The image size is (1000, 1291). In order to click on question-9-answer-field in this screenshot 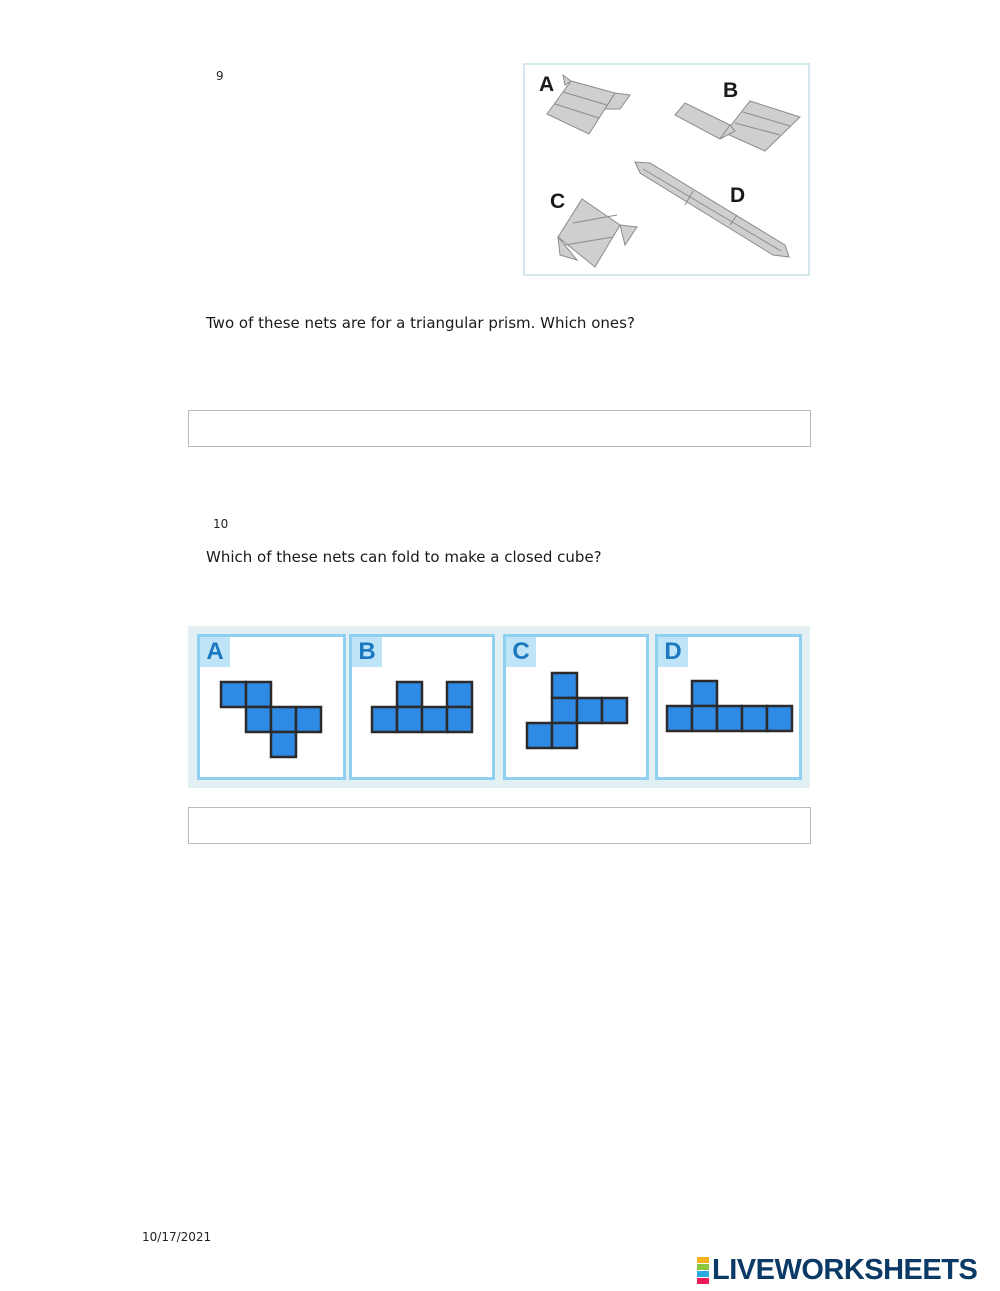, I will do `click(499, 428)`.